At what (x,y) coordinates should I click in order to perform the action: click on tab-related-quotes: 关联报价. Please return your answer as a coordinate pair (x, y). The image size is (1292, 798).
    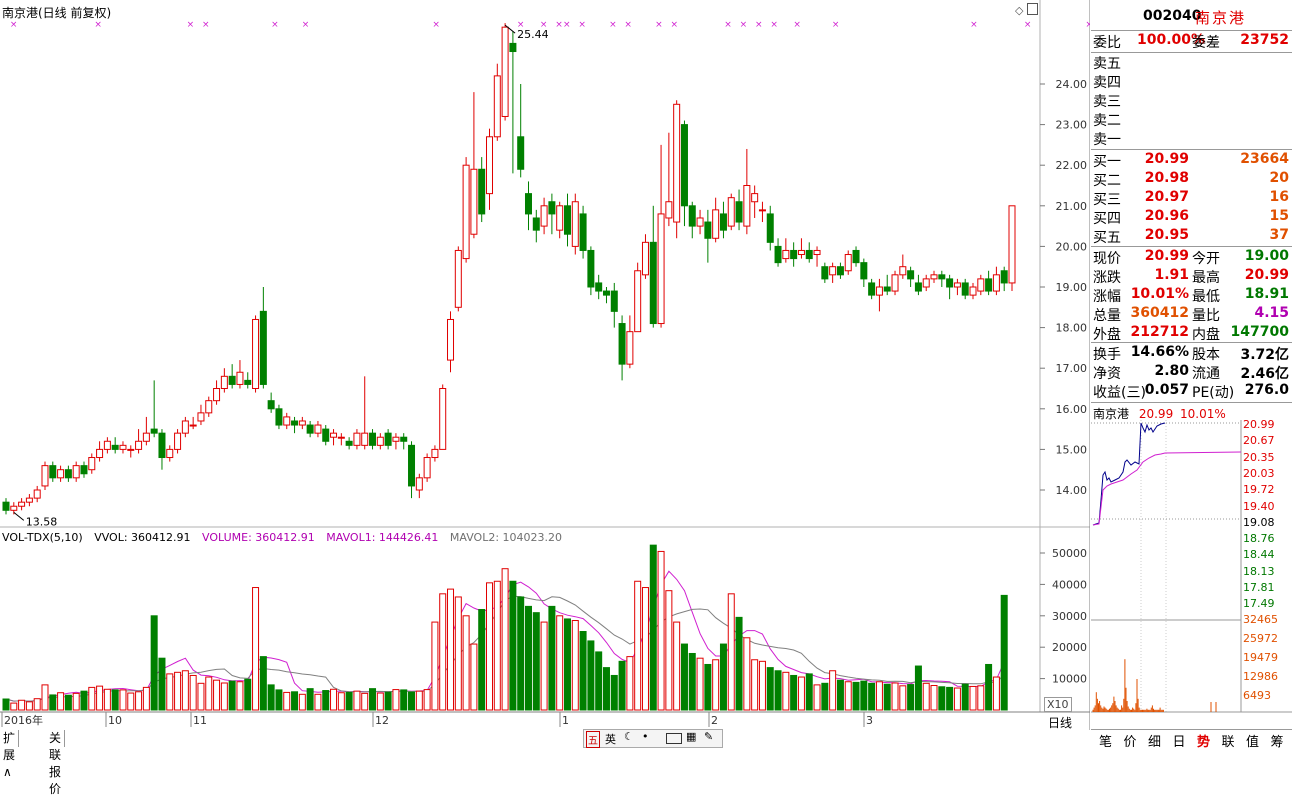
    Looking at the image, I should click on (56, 763).